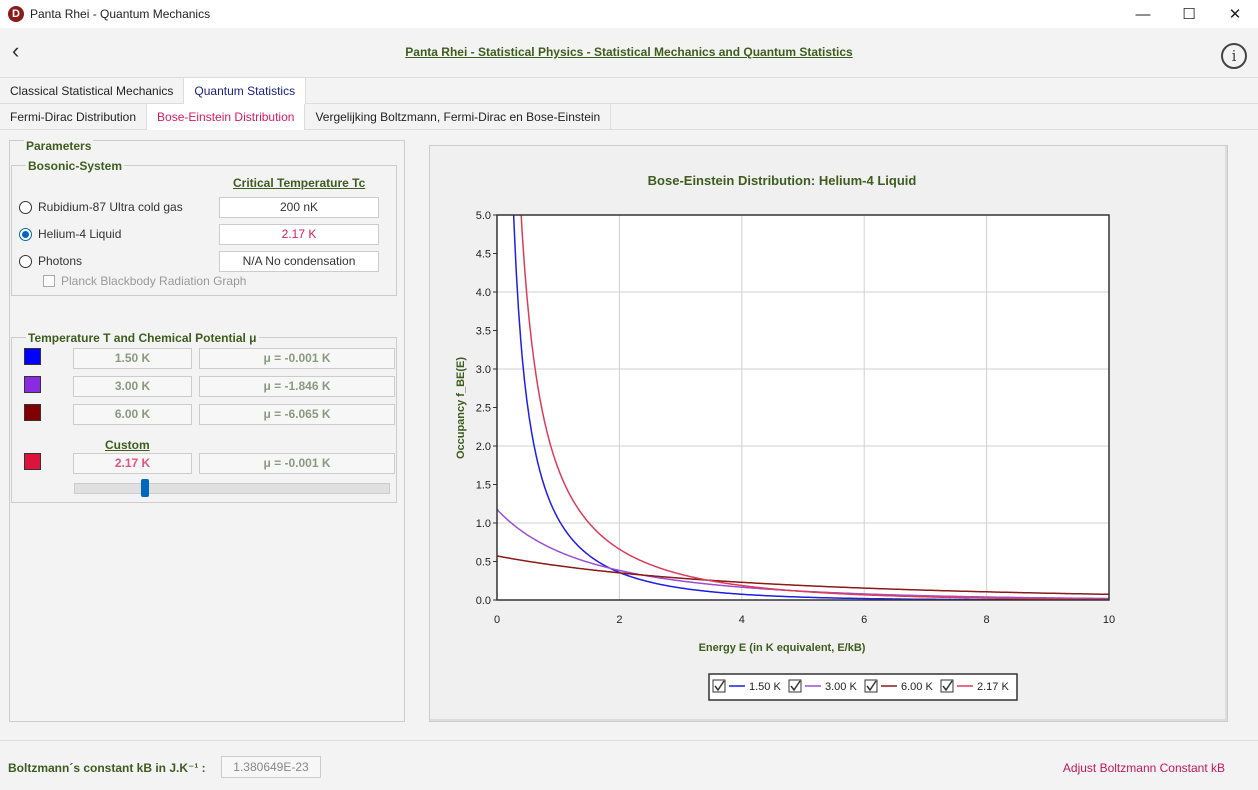 The width and height of the screenshot is (1258, 790). What do you see at coordinates (917, 687) in the screenshot?
I see `legend-label: 6.00 K` at bounding box center [917, 687].